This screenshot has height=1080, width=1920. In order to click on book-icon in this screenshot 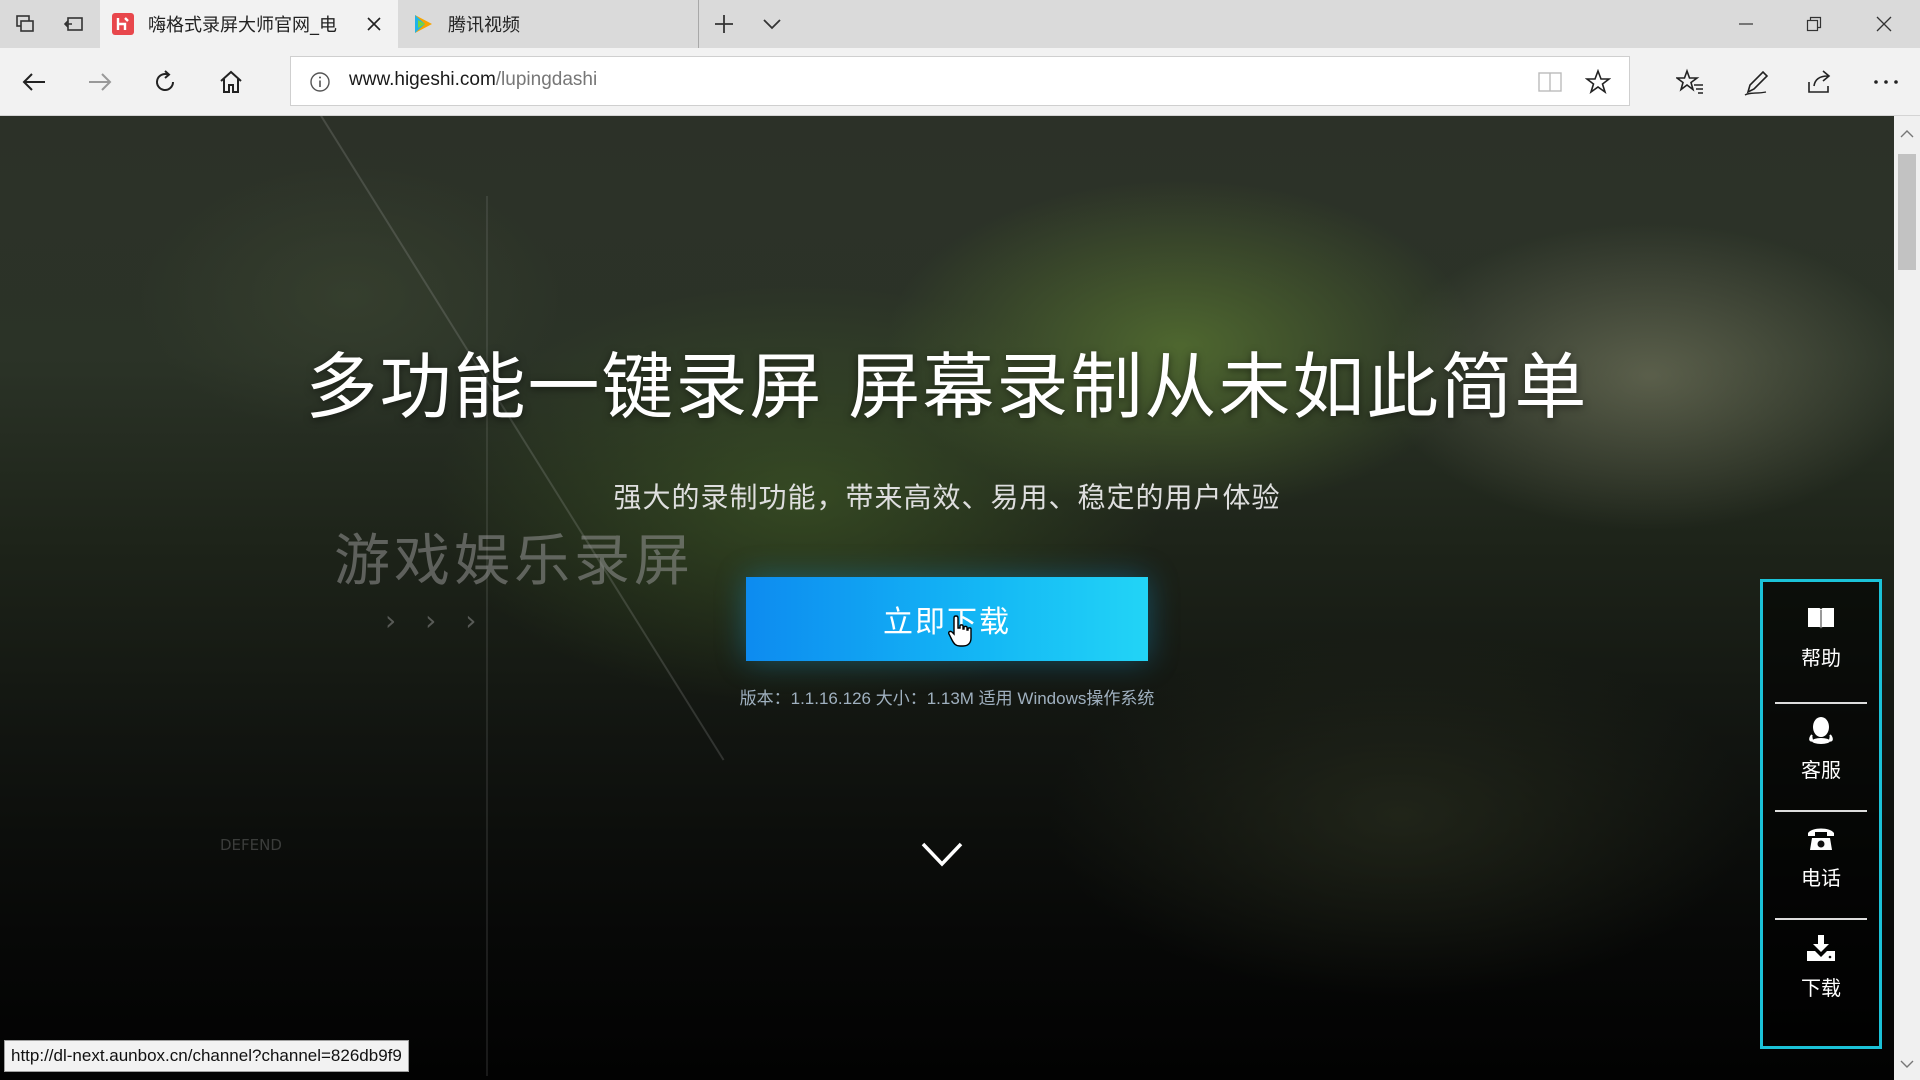, I will do `click(1821, 618)`.